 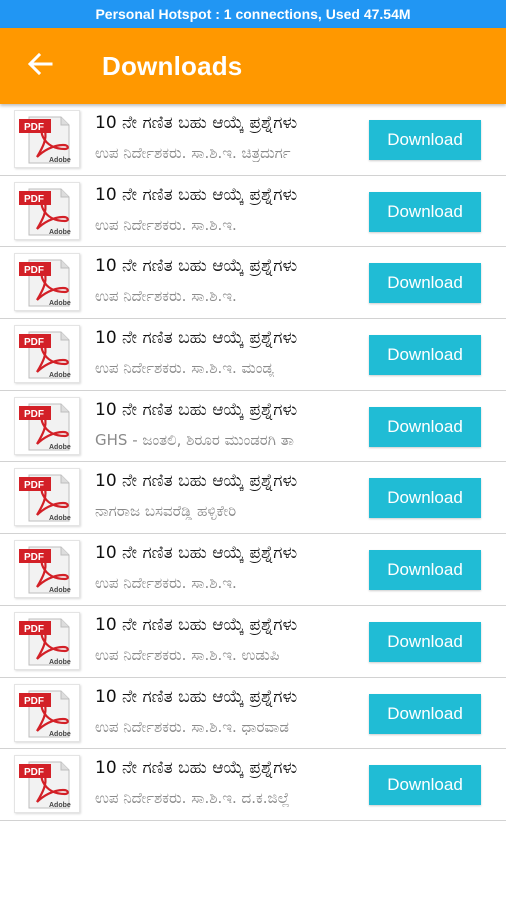 What do you see at coordinates (185, 368) in the screenshot?
I see `item-subtitle: ಉಪ ನಿರ್ದೇಶಕರು. ಸಾ.ಶಿ.ಇ. ಮಂಡ್ಯ` at bounding box center [185, 368].